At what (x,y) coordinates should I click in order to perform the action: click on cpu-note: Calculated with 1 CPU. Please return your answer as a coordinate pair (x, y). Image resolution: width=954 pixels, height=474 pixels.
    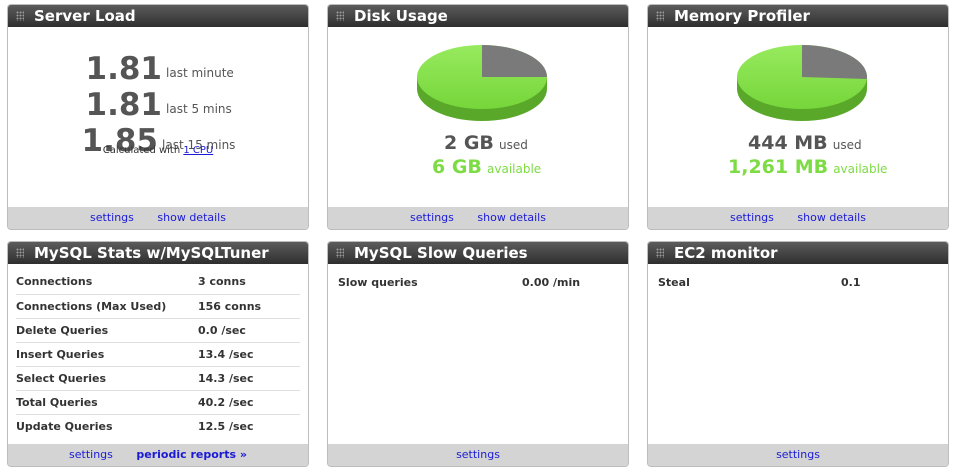
    Looking at the image, I should click on (158, 150).